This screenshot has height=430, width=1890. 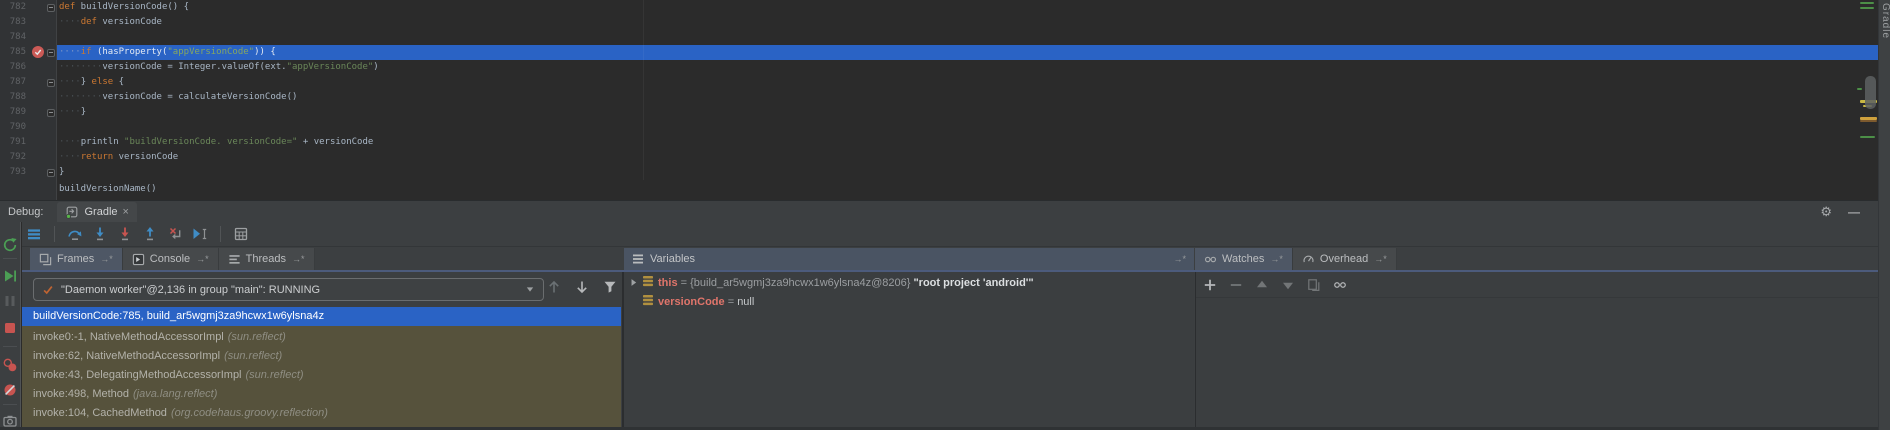 What do you see at coordinates (1179, 259) in the screenshot?
I see `panel-options-indicator: →*` at bounding box center [1179, 259].